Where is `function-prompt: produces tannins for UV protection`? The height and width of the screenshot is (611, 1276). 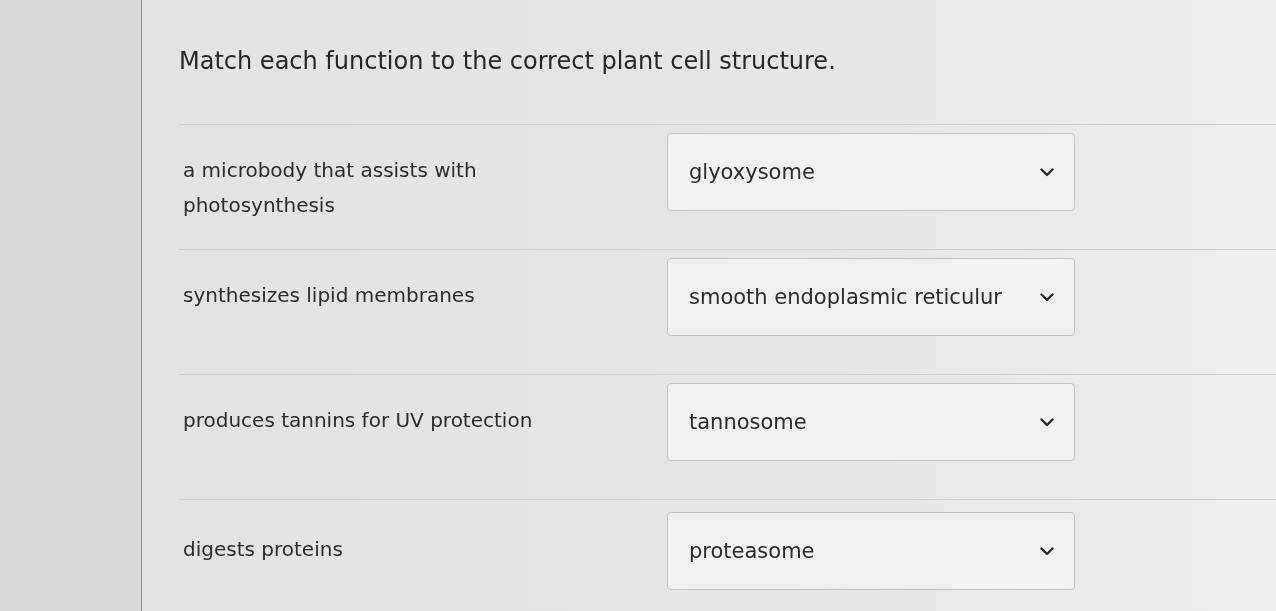
function-prompt: produces tannins for UV protection is located at coordinates (358, 420).